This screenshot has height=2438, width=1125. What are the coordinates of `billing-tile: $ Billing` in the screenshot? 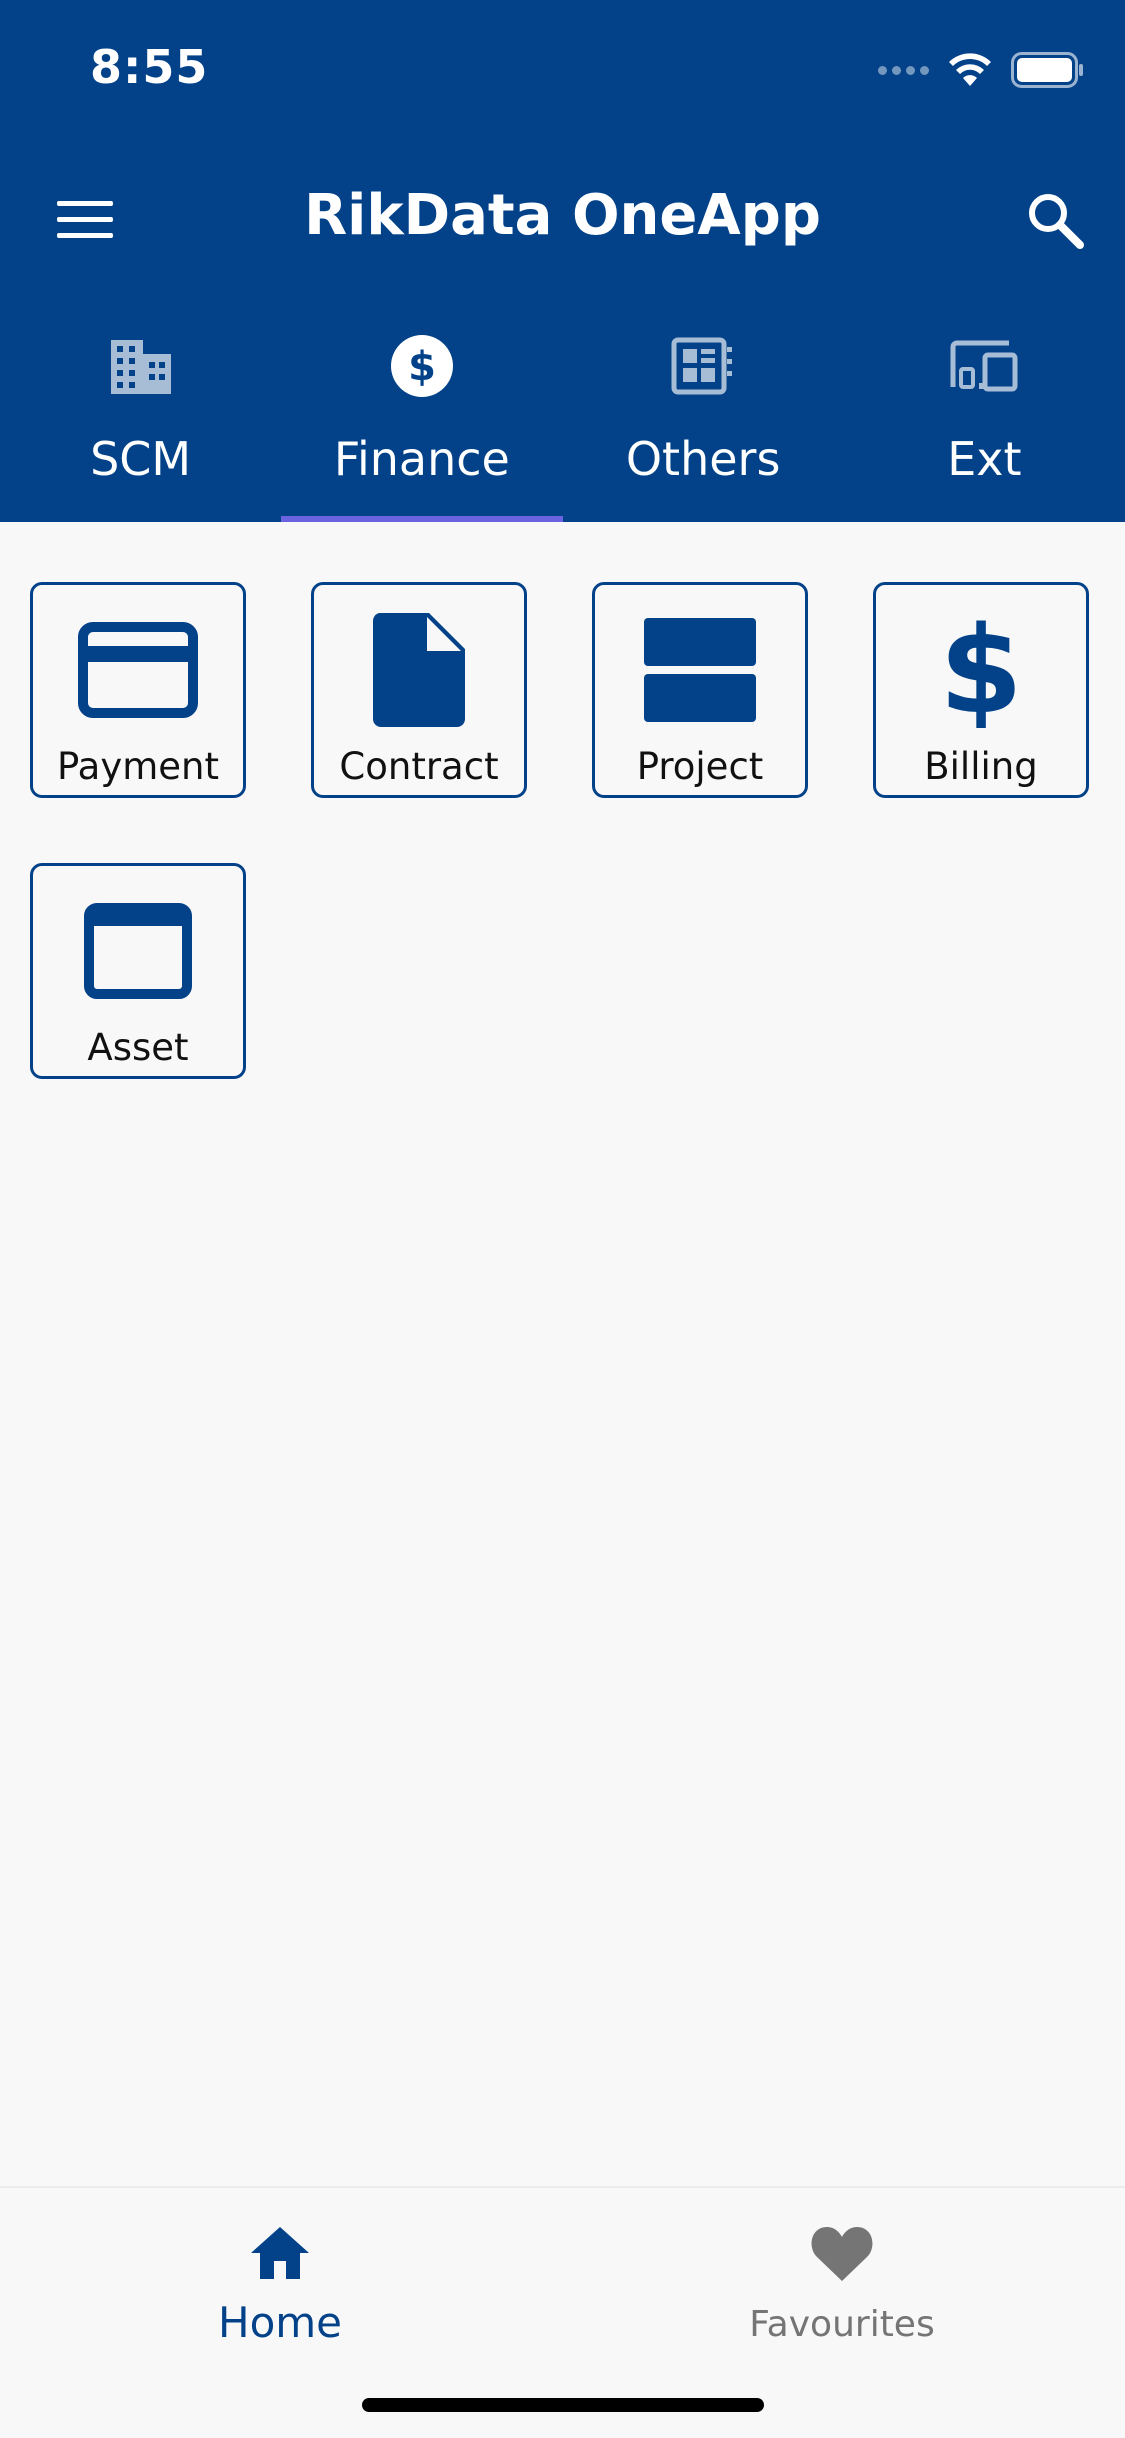 It's located at (981, 690).